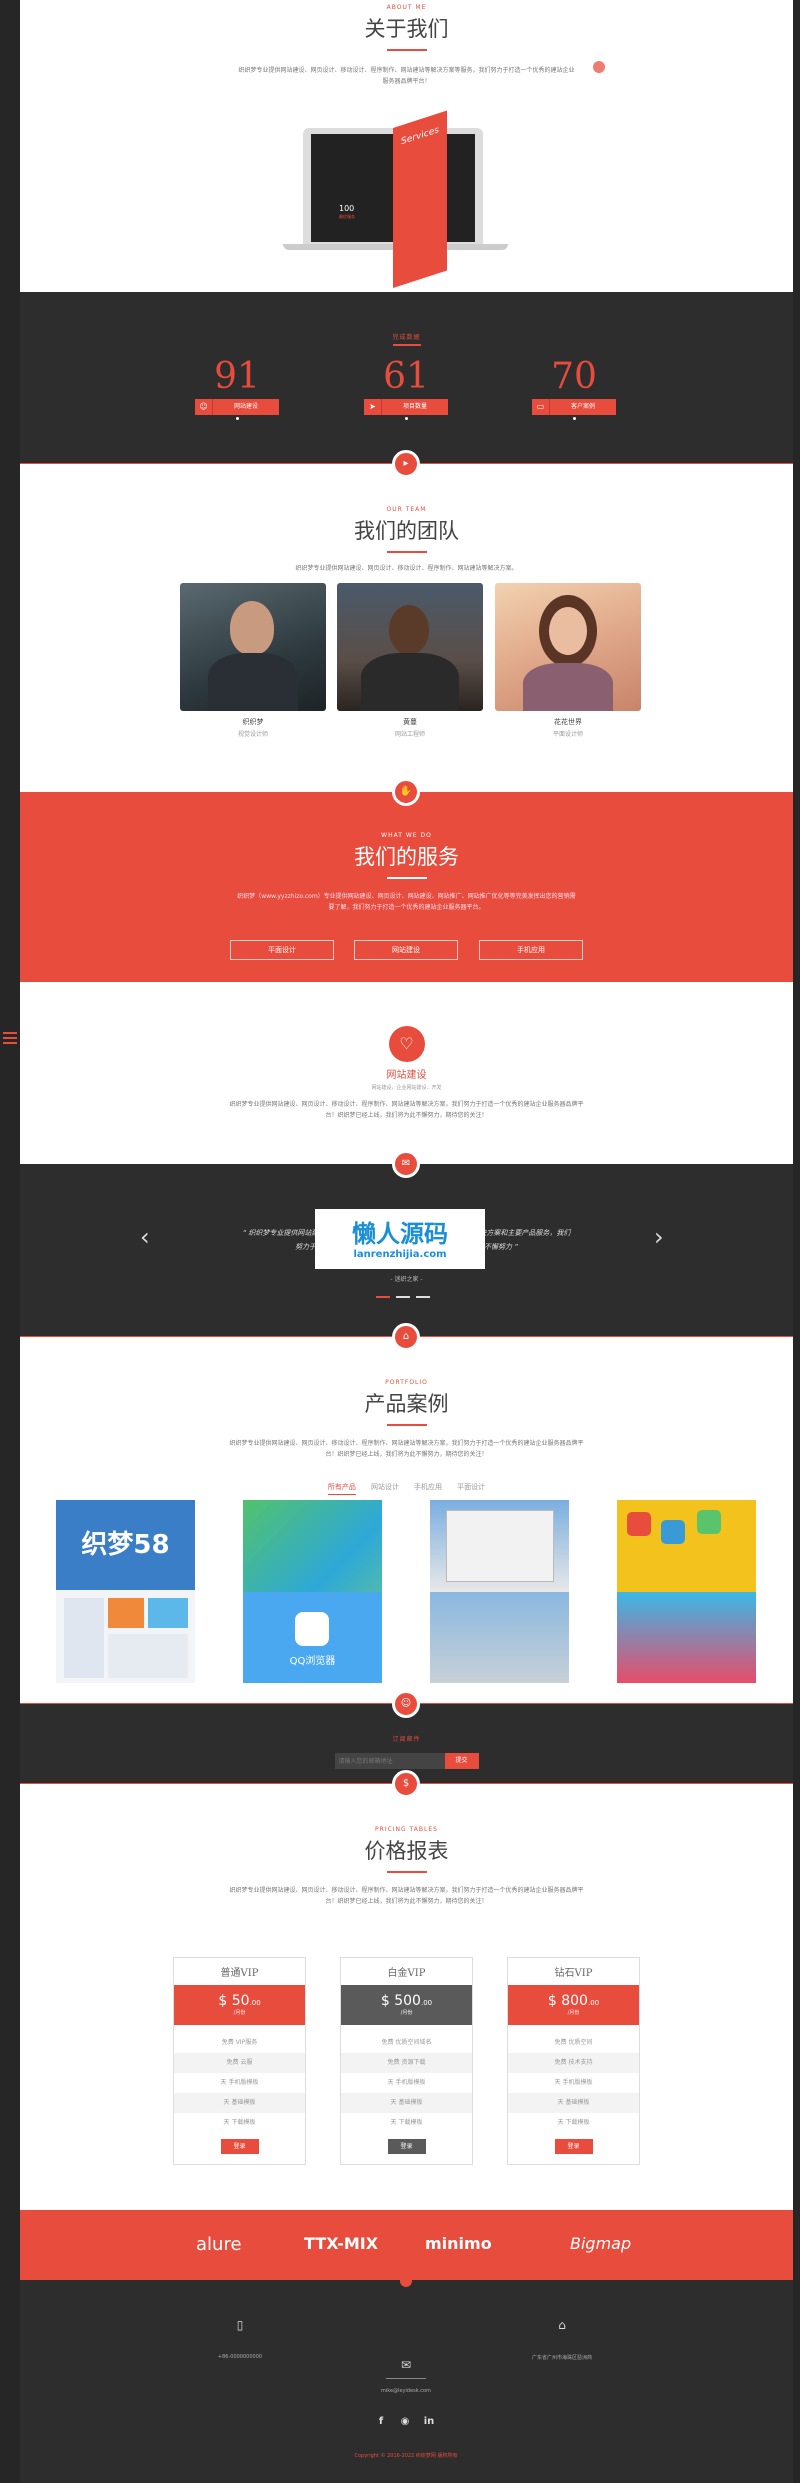 The image size is (800, 2483). What do you see at coordinates (574, 2001) in the screenshot?
I see `plan-price: 800` at bounding box center [574, 2001].